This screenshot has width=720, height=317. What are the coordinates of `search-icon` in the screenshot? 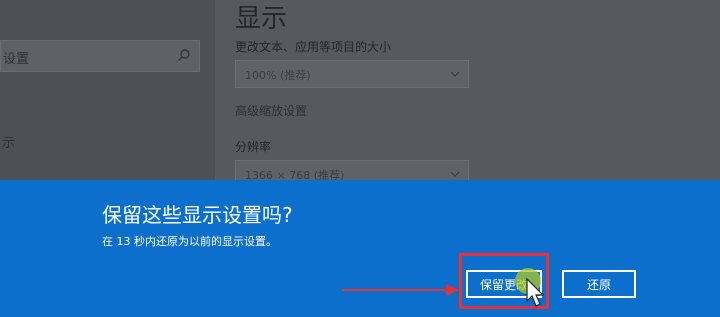 It's located at (184, 55).